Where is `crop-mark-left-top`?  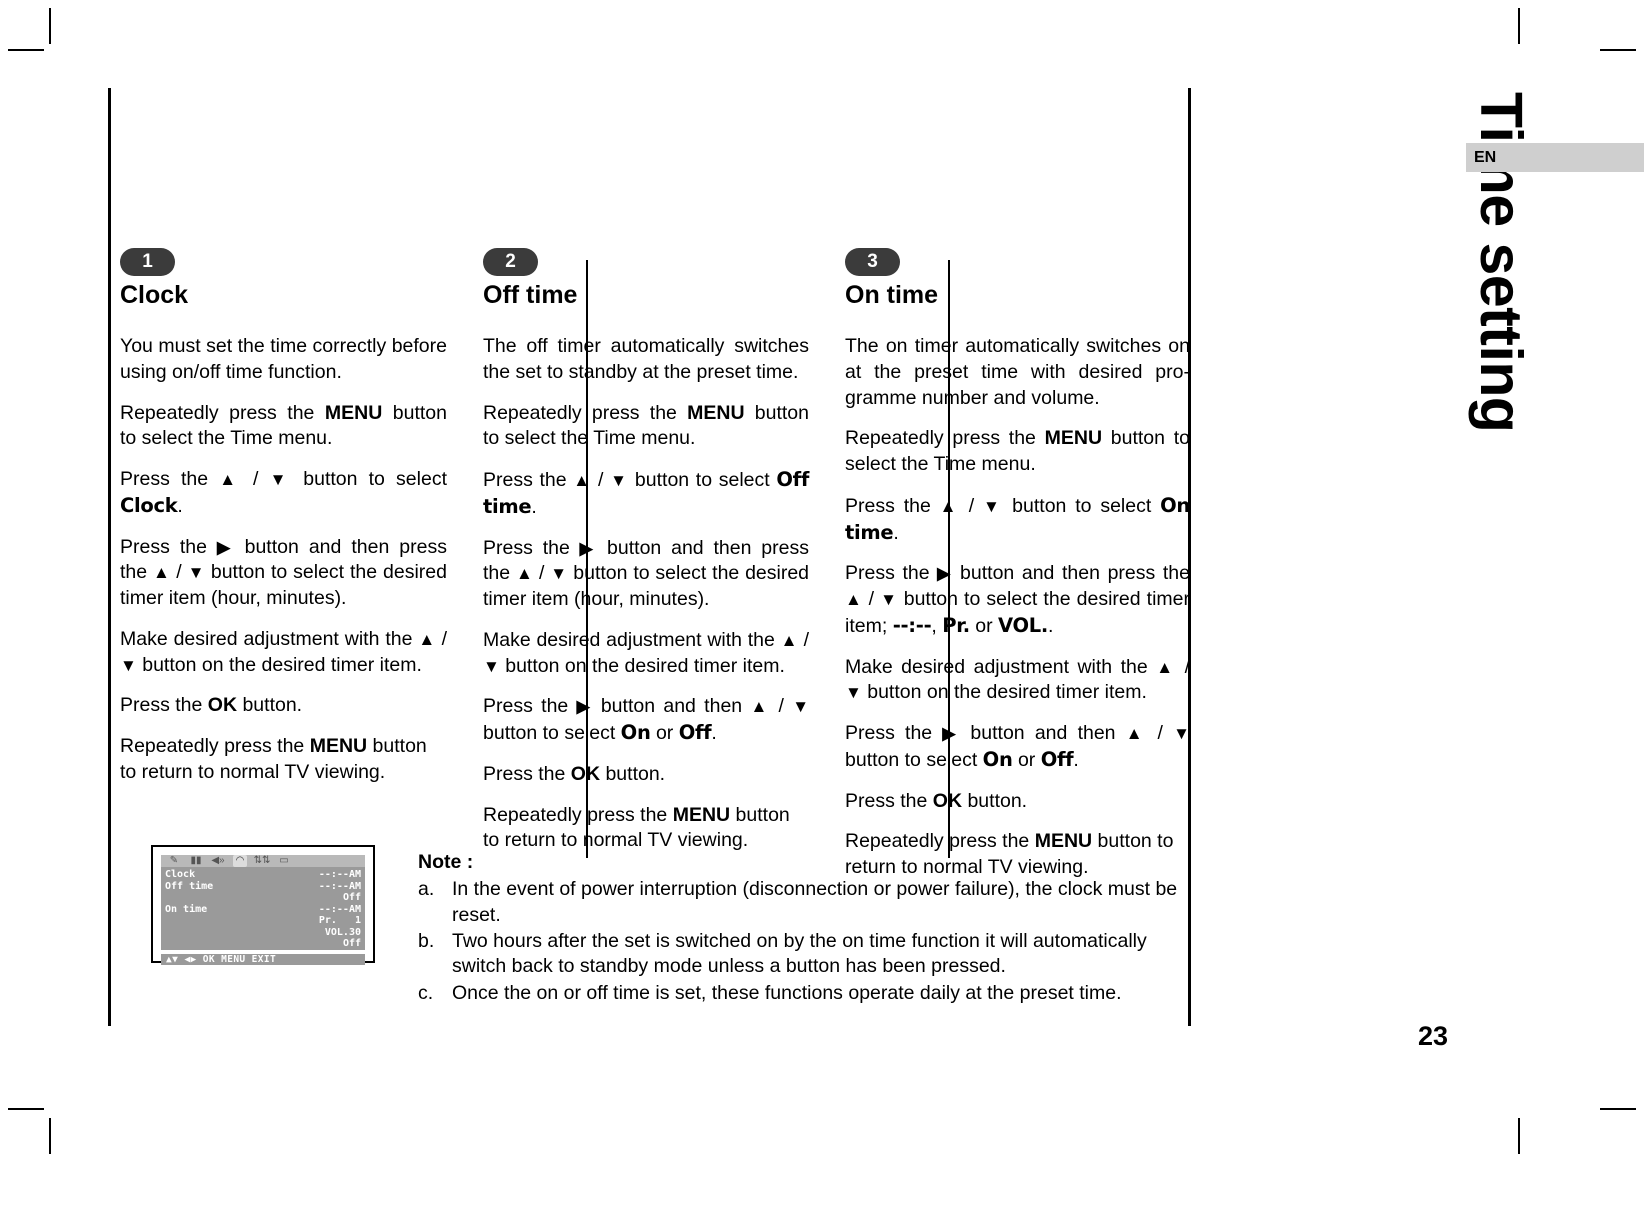 crop-mark-left-top is located at coordinates (26, 50).